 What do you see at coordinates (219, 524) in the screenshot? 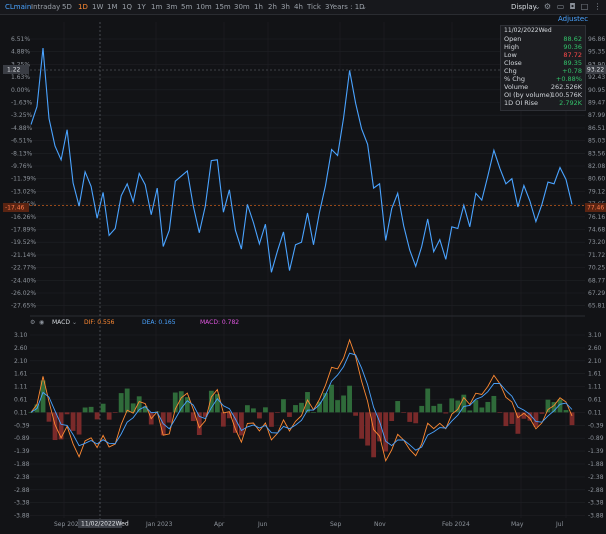
I see `time-tick-label: Apr` at bounding box center [219, 524].